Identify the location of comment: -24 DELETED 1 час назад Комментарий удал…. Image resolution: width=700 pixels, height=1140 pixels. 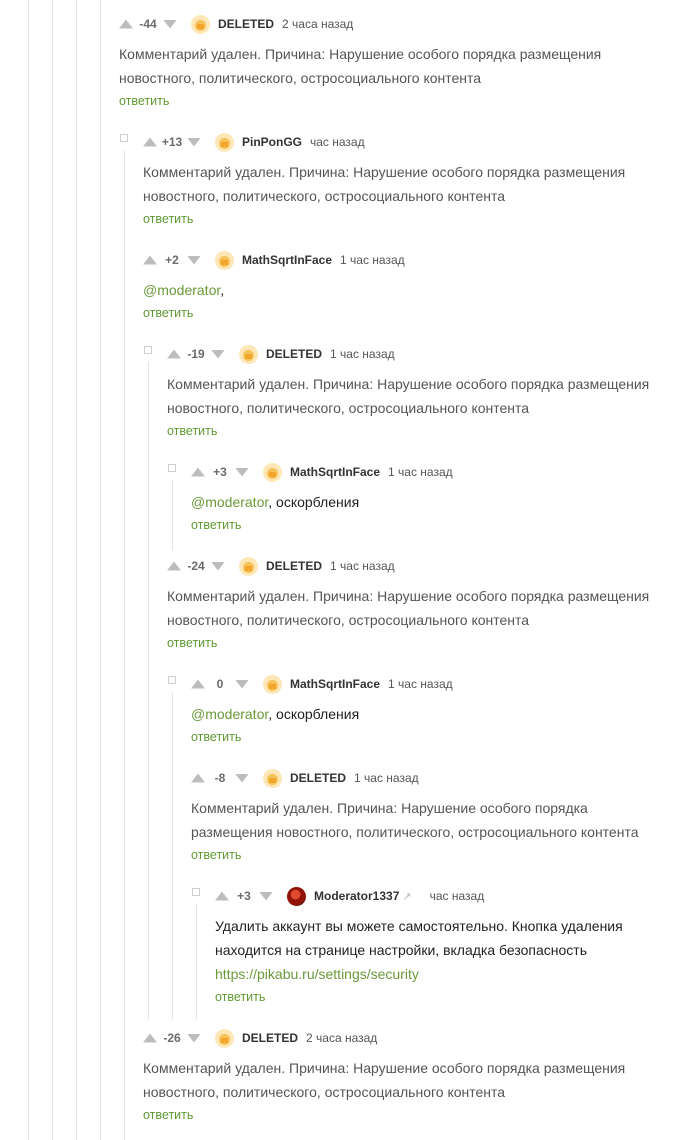
(408, 603).